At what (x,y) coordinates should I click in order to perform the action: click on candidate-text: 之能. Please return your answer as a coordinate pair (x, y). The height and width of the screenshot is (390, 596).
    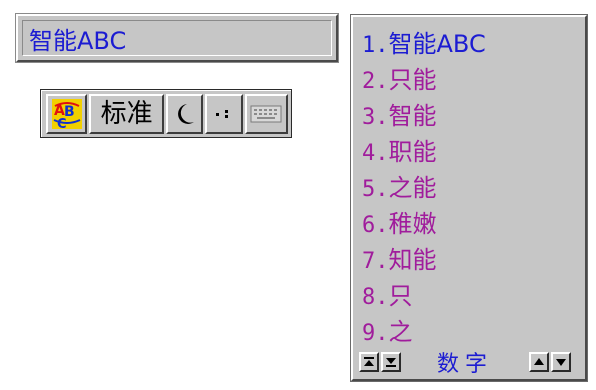
    Looking at the image, I should click on (412, 188).